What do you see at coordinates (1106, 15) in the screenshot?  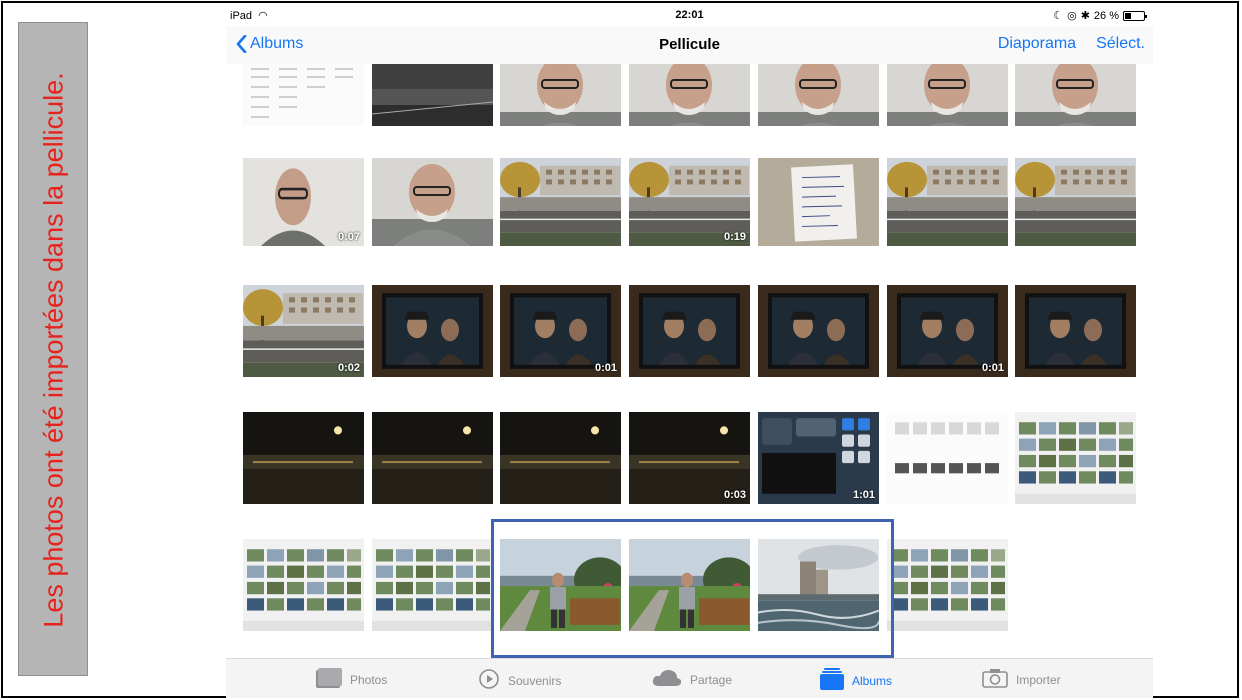 I see `battery-percent: 26 %` at bounding box center [1106, 15].